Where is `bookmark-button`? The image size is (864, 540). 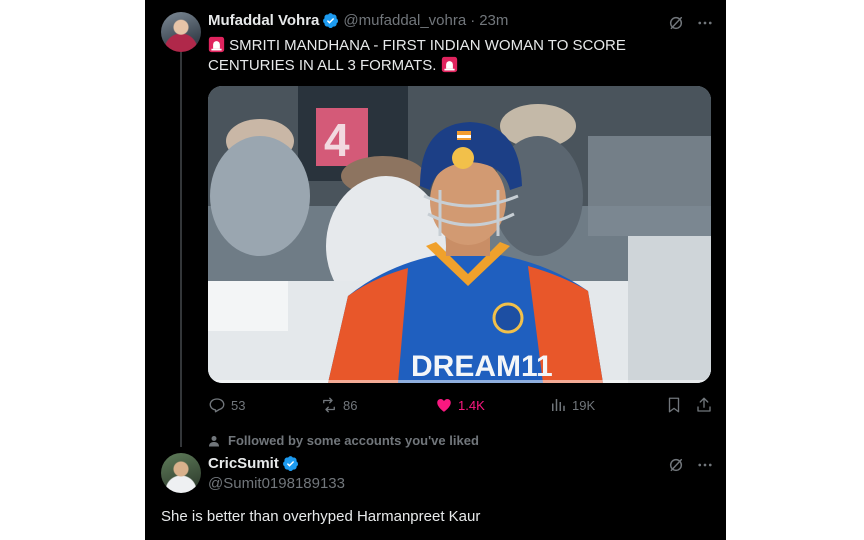
bookmark-button is located at coordinates (674, 405).